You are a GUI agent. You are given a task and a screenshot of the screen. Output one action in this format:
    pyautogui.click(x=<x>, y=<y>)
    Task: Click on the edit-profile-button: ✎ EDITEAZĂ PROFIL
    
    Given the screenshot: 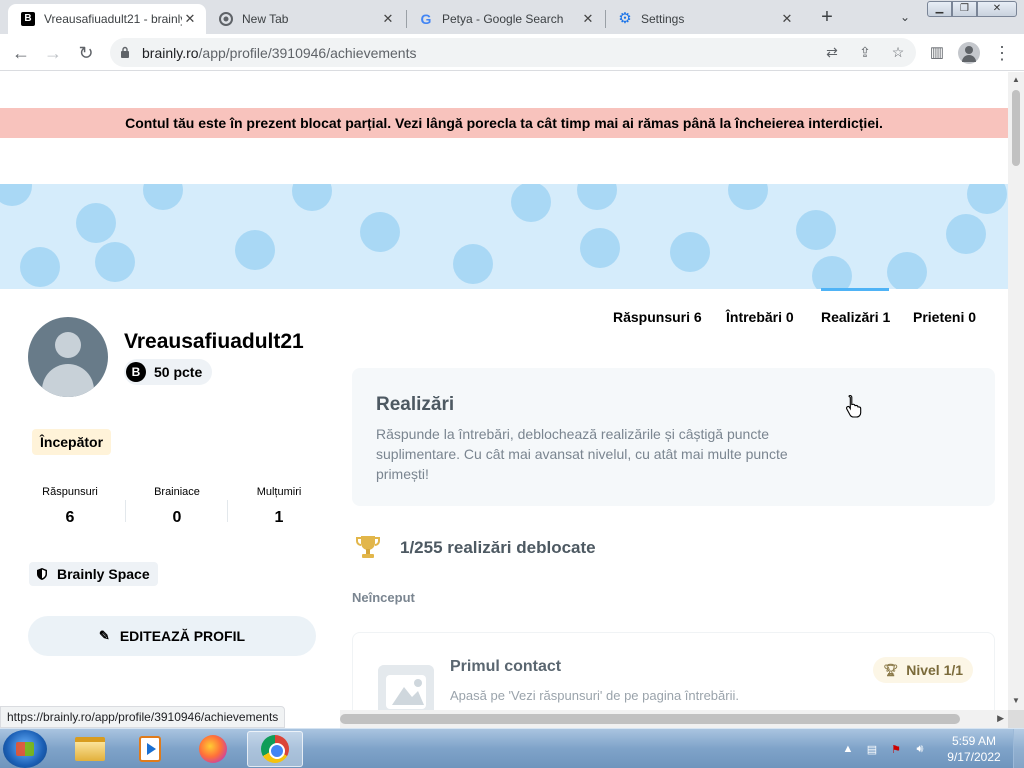 What is the action you would take?
    pyautogui.click(x=172, y=636)
    